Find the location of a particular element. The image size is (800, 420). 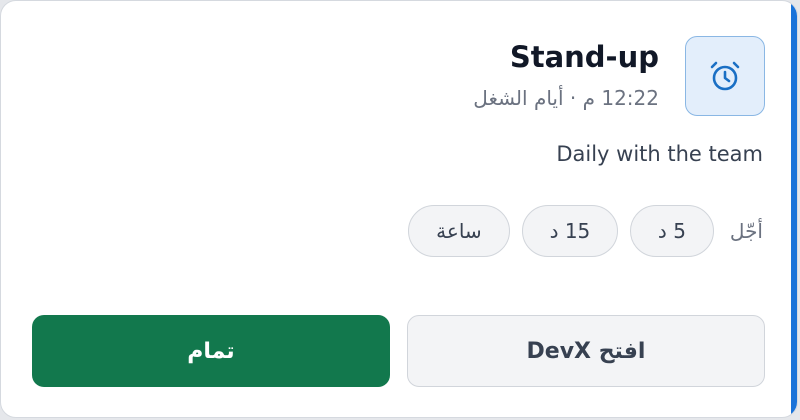

done-button: تمام is located at coordinates (211, 351).